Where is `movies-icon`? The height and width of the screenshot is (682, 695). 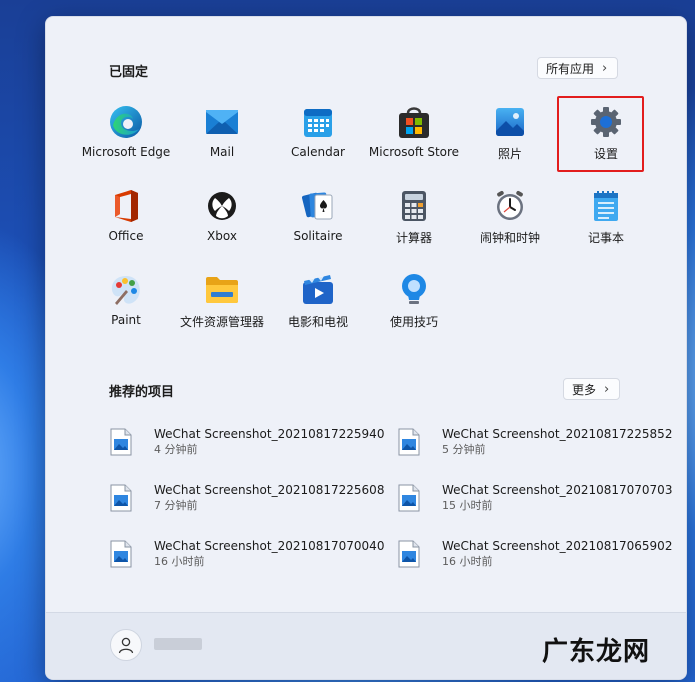 movies-icon is located at coordinates (318, 290).